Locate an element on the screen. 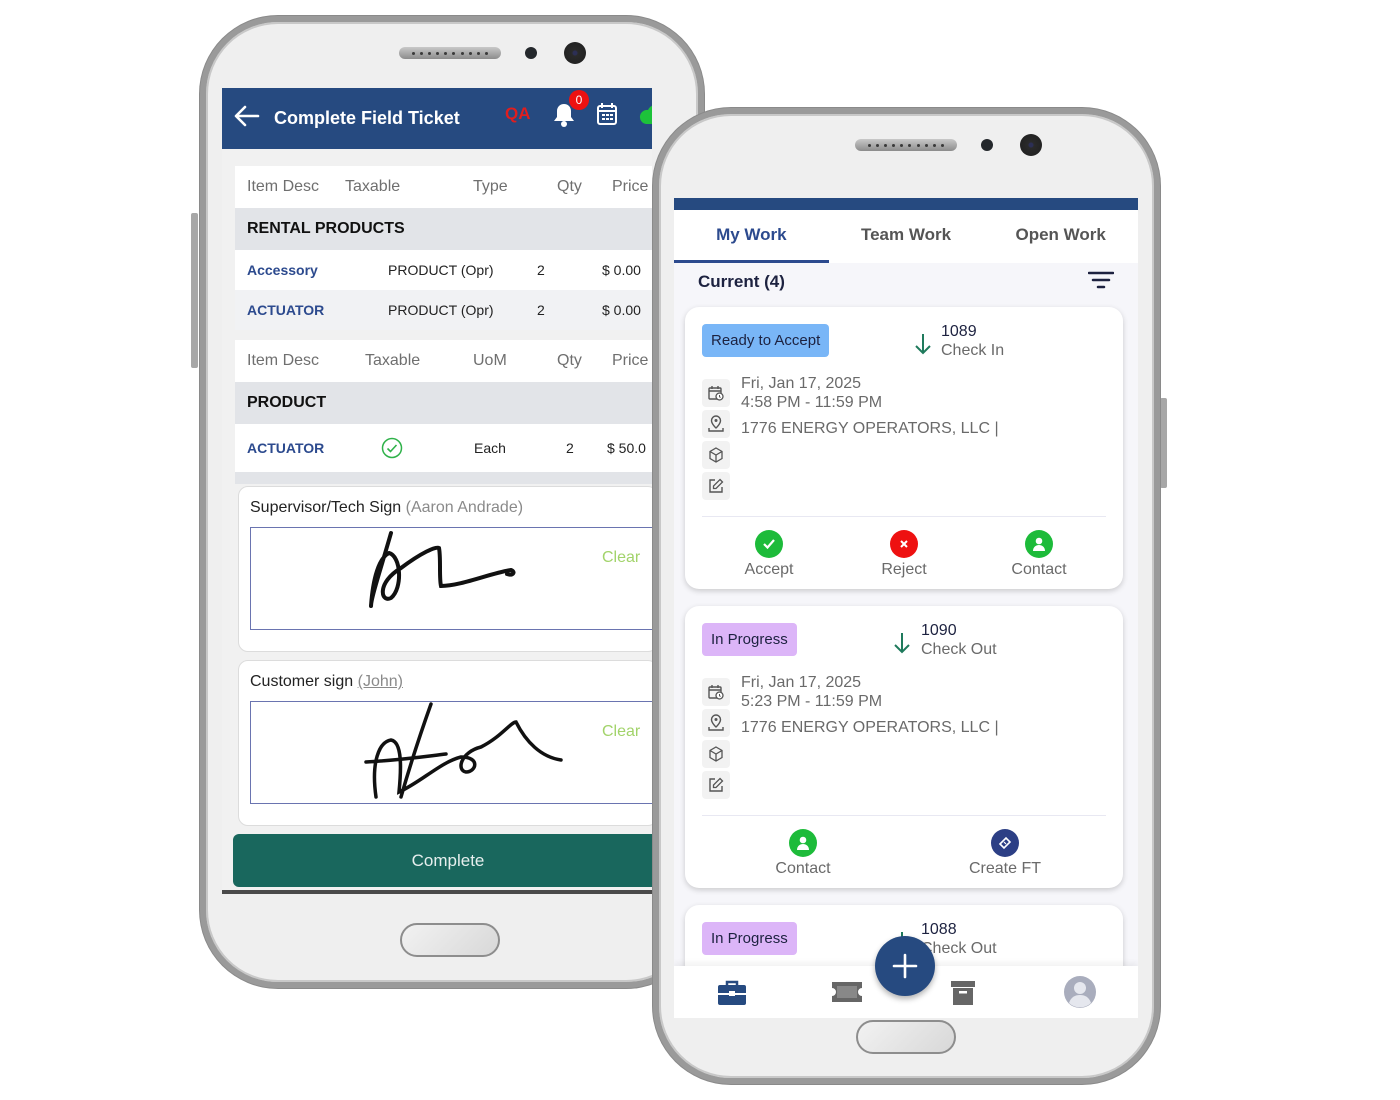  calendar-icon is located at coordinates (607, 116).